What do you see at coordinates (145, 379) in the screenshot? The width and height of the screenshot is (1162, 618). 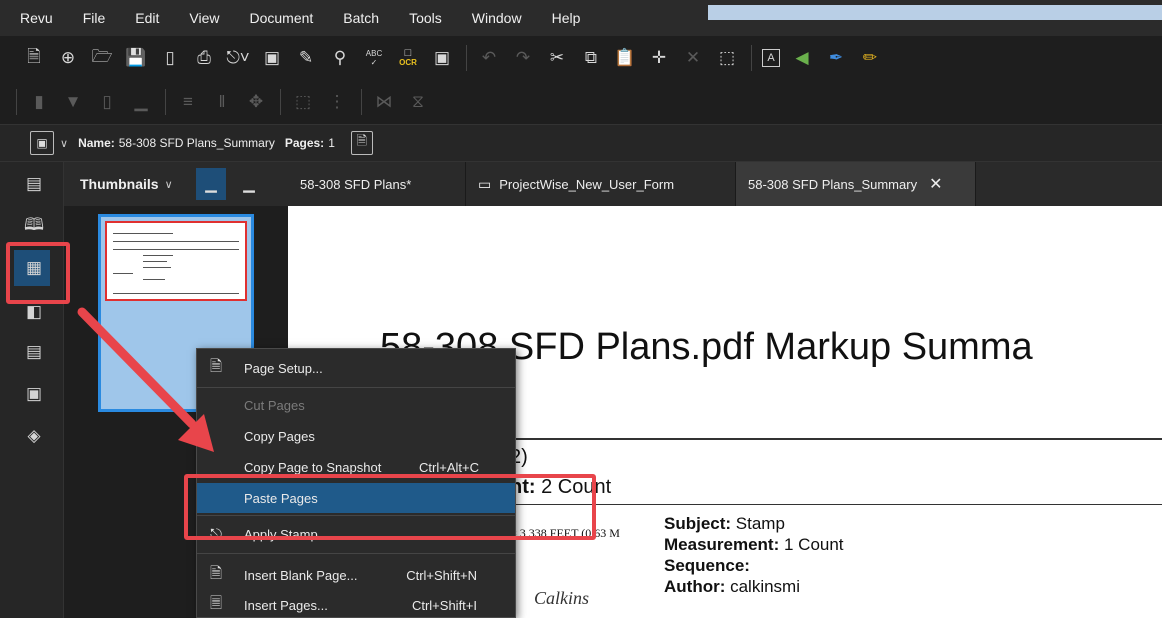 I see `annotation-arrow` at bounding box center [145, 379].